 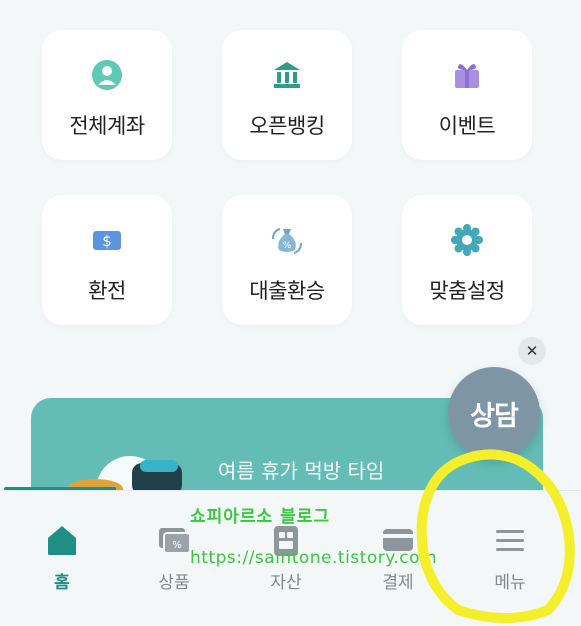 What do you see at coordinates (107, 291) in the screenshot?
I see `tile-label: 환전` at bounding box center [107, 291].